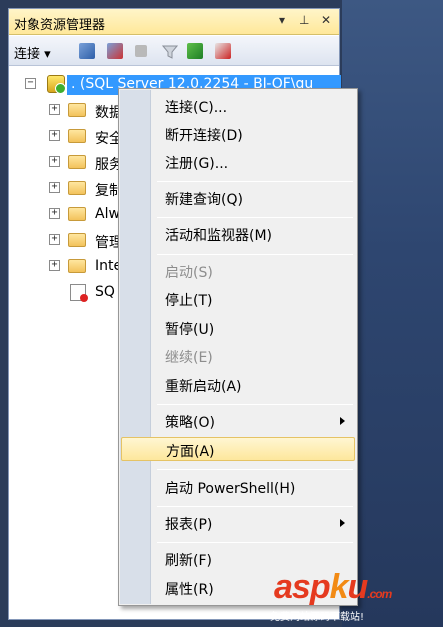 This screenshot has width=443, height=627. What do you see at coordinates (304, 20) in the screenshot?
I see `pin-icon: ⊥` at bounding box center [304, 20].